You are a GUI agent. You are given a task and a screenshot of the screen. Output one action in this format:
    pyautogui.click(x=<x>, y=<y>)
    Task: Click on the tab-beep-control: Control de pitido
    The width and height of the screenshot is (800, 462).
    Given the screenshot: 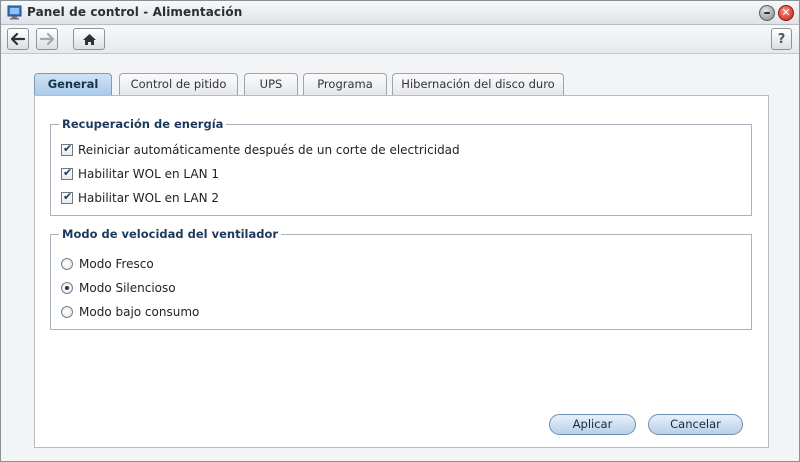 What is the action you would take?
    pyautogui.click(x=178, y=84)
    